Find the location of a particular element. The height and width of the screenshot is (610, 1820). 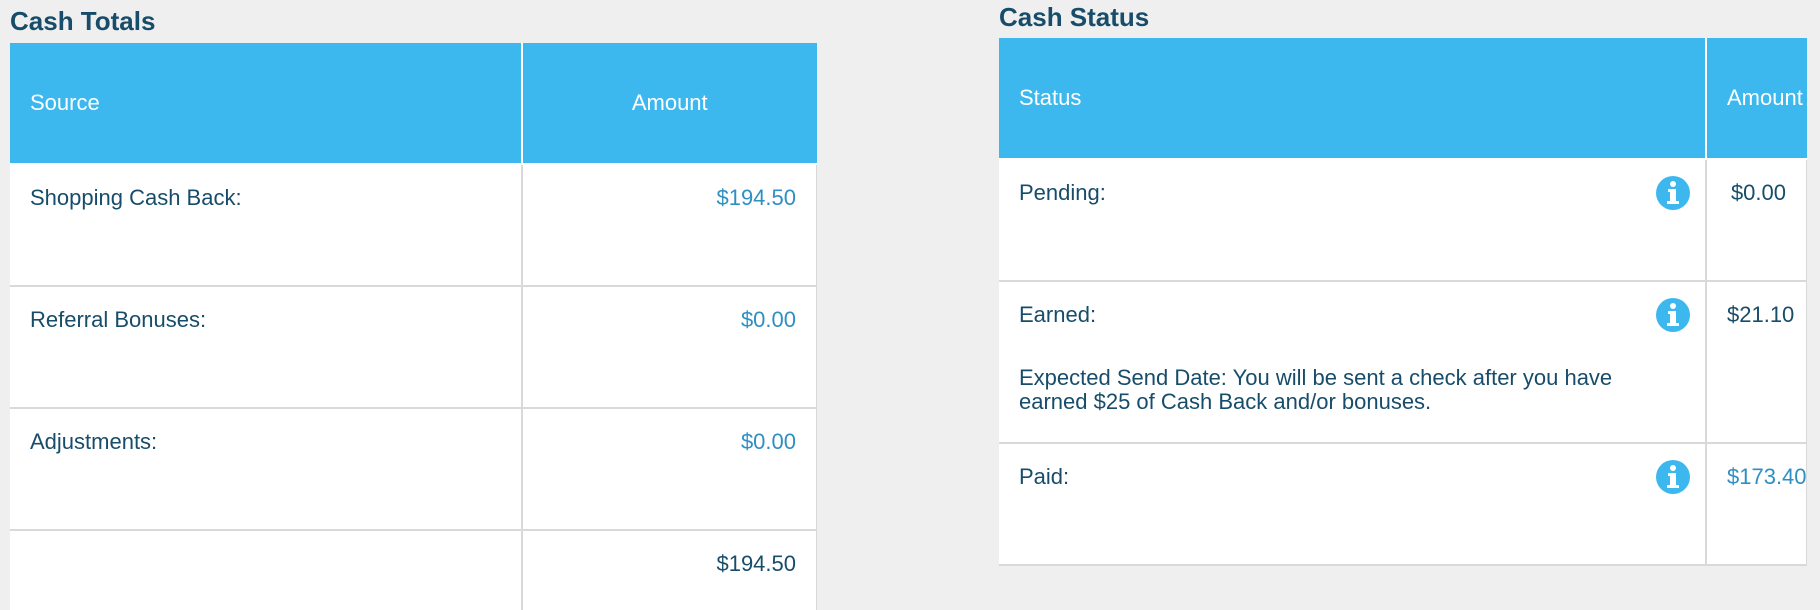

table-header-row: Status Amount is located at coordinates (1403, 99).